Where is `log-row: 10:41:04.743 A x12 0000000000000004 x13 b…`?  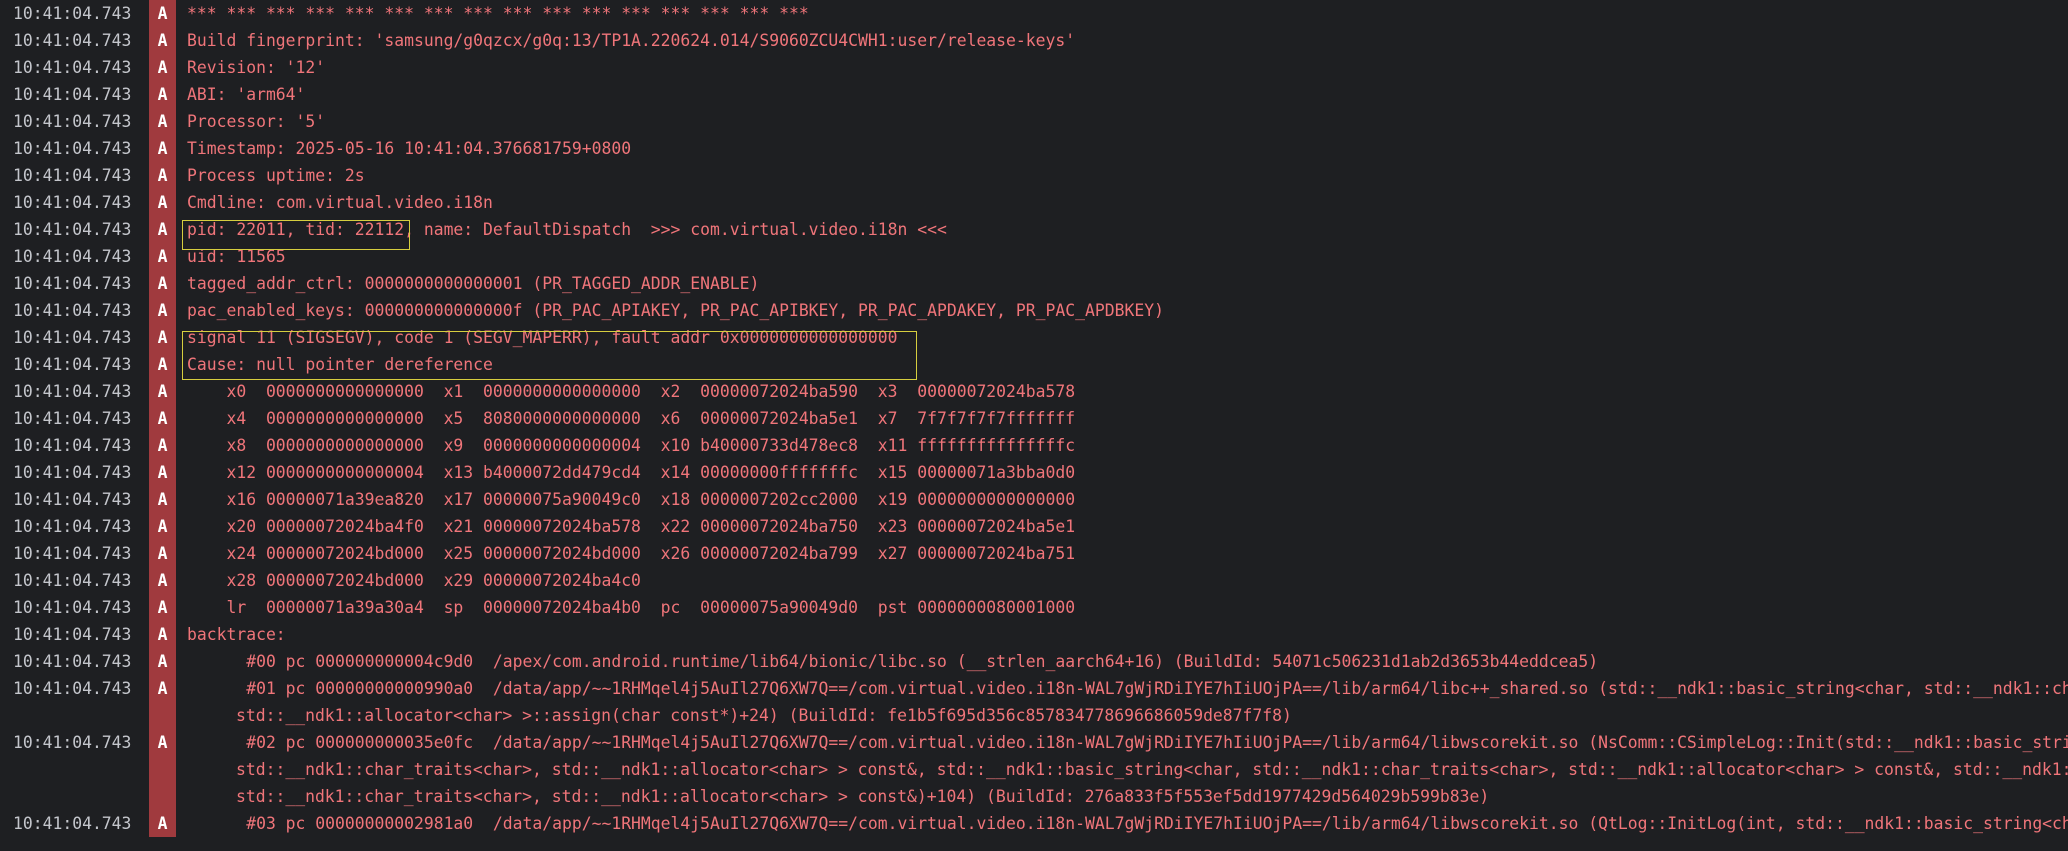
log-row: 10:41:04.743 A x12 0000000000000004 x13 b… is located at coordinates (1034, 472).